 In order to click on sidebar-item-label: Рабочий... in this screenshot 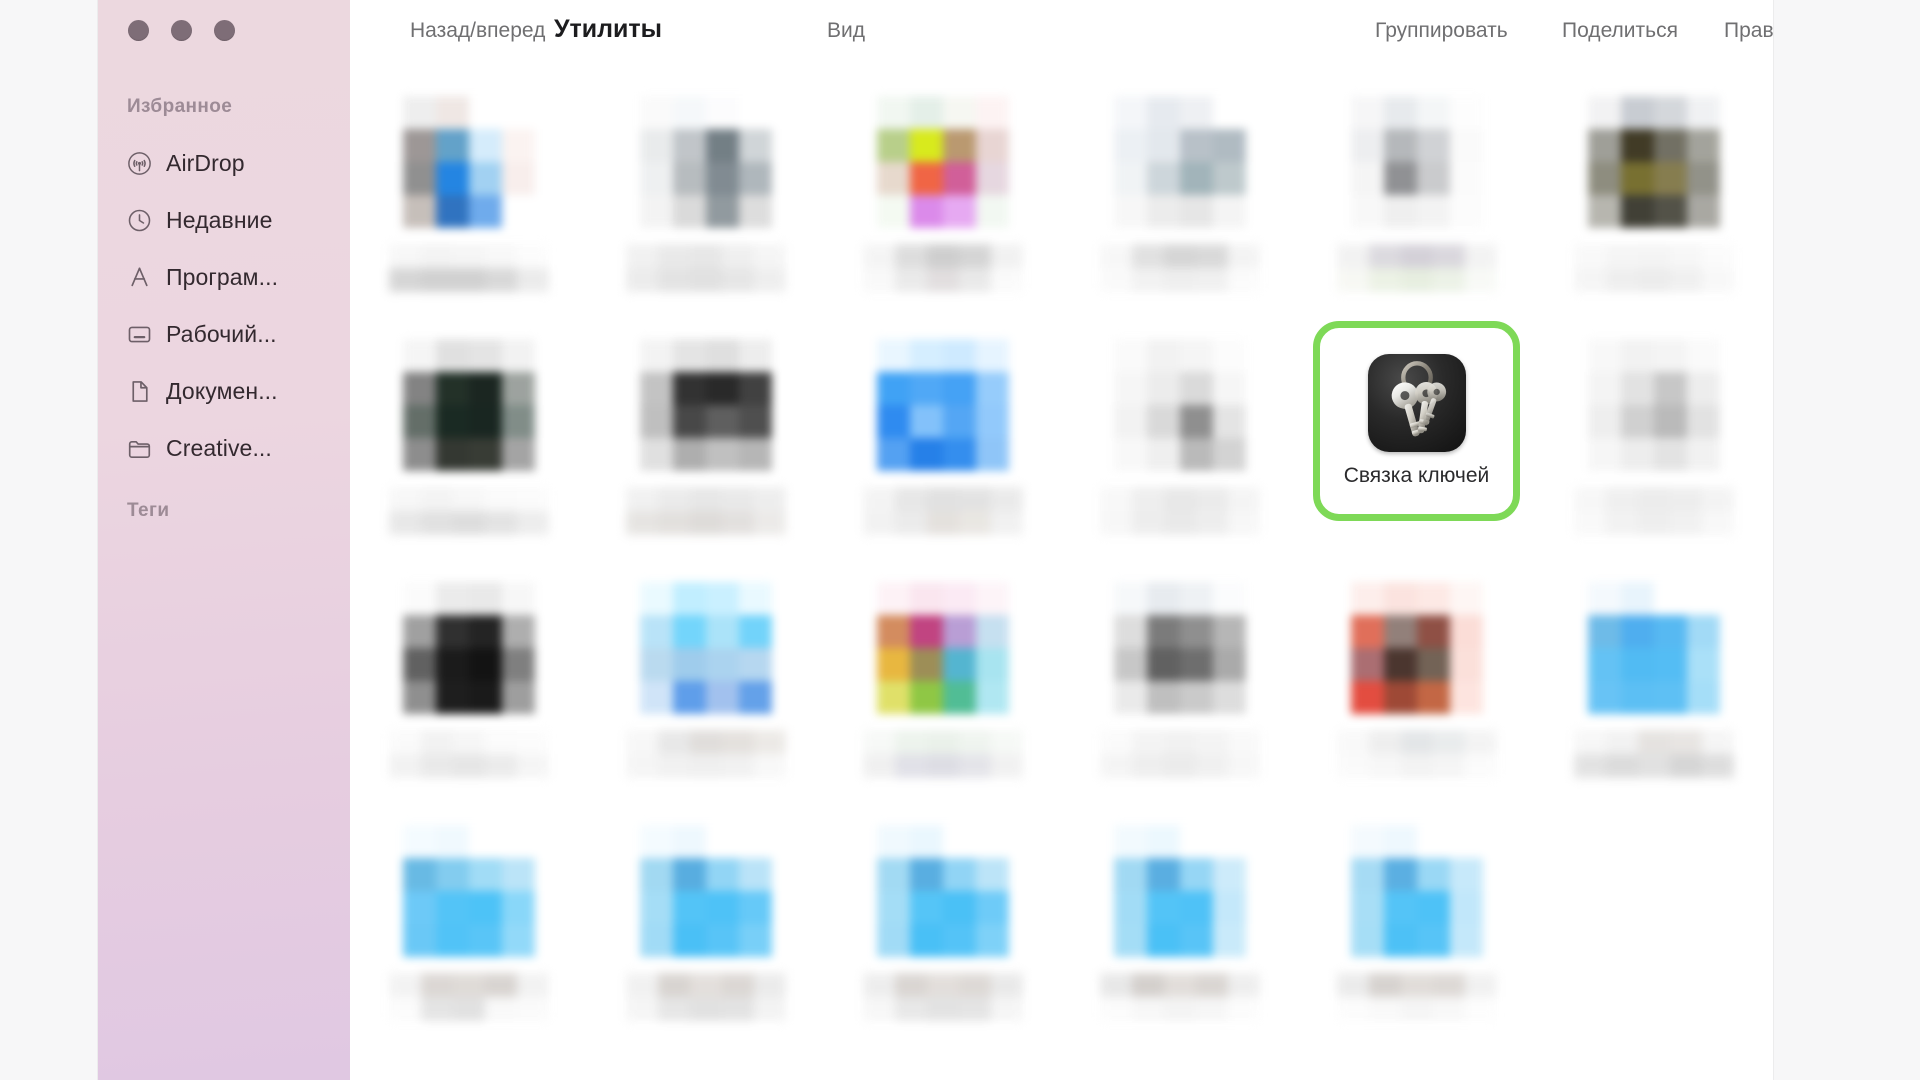, I will do `click(221, 334)`.